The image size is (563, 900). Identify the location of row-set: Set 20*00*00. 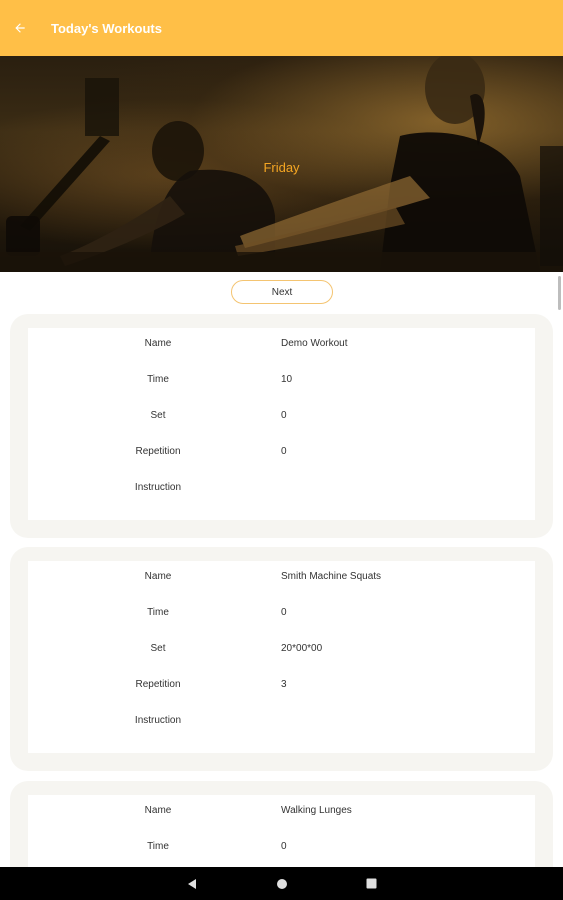
(281, 651).